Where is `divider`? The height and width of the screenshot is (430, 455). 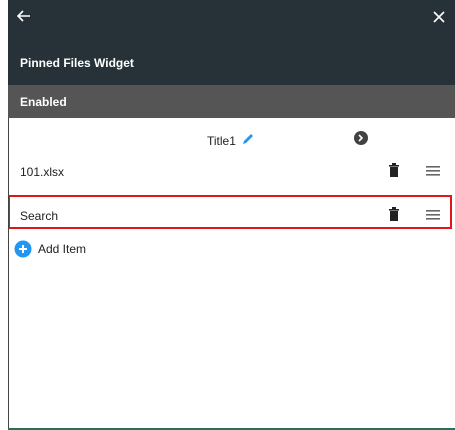
divider is located at coordinates (8, 274).